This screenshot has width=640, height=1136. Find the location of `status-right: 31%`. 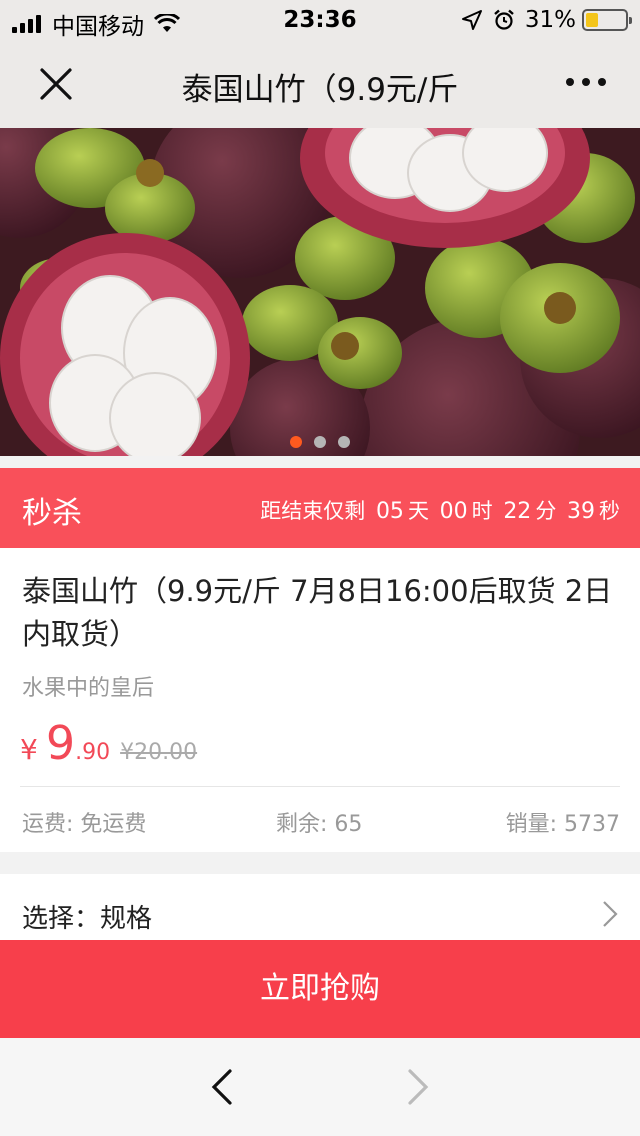

status-right: 31% is located at coordinates (546, 20).